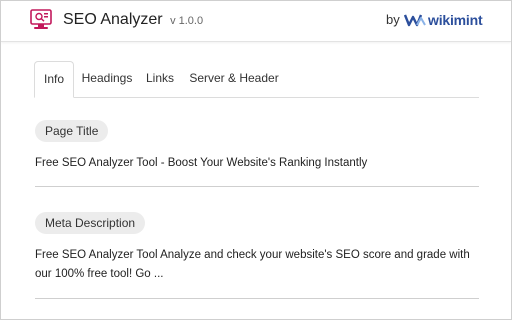 This screenshot has height=320, width=512. I want to click on app-version: v 1.0.0, so click(187, 21).